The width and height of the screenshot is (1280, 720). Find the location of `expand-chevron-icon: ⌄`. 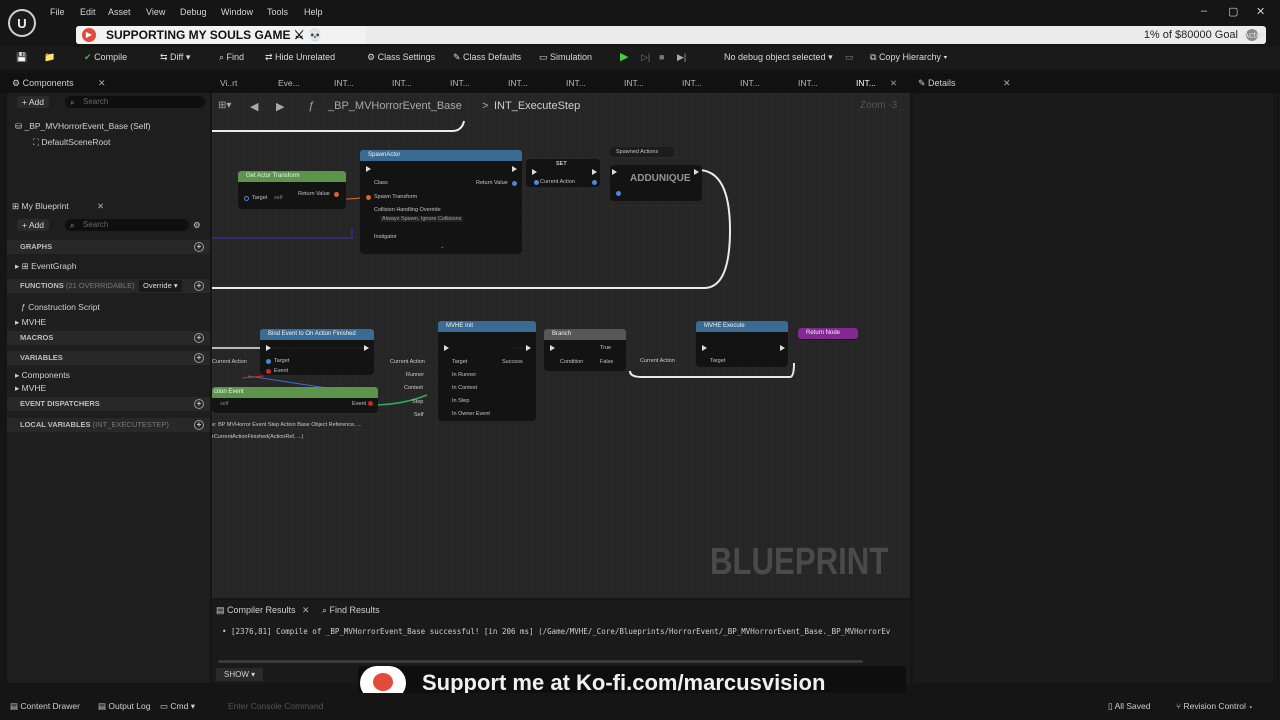

expand-chevron-icon: ⌄ is located at coordinates (442, 247).